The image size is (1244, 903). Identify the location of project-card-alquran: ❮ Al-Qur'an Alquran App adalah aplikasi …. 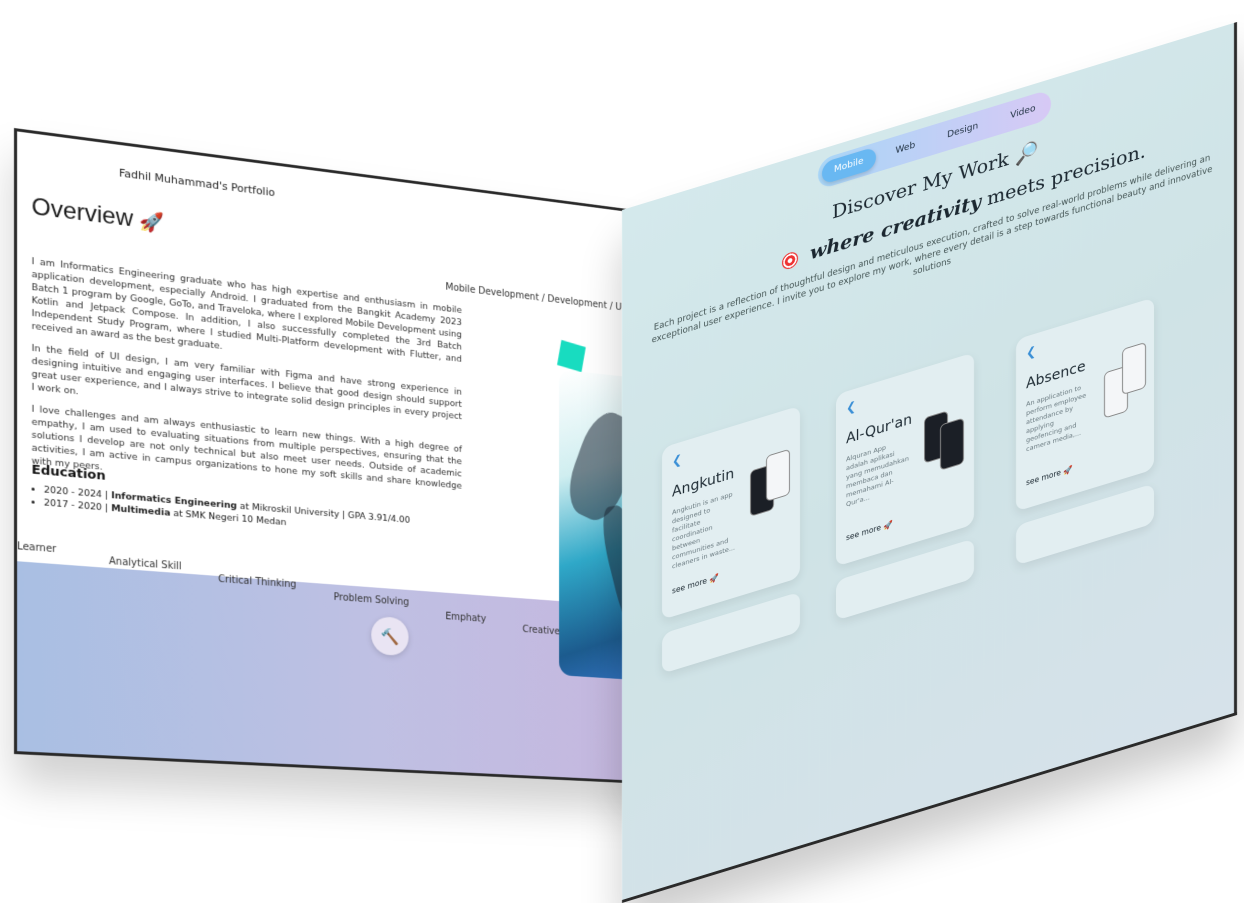
(905, 459).